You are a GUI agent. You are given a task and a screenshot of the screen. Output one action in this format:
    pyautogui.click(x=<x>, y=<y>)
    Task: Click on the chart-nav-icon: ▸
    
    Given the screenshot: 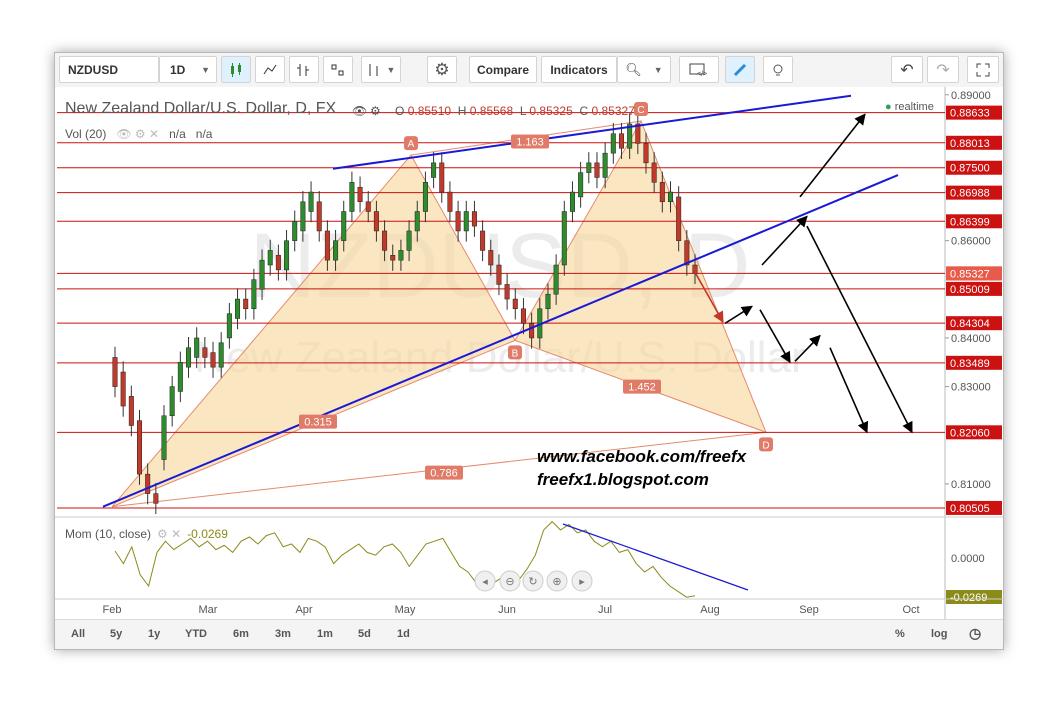 What is the action you would take?
    pyautogui.click(x=582, y=582)
    